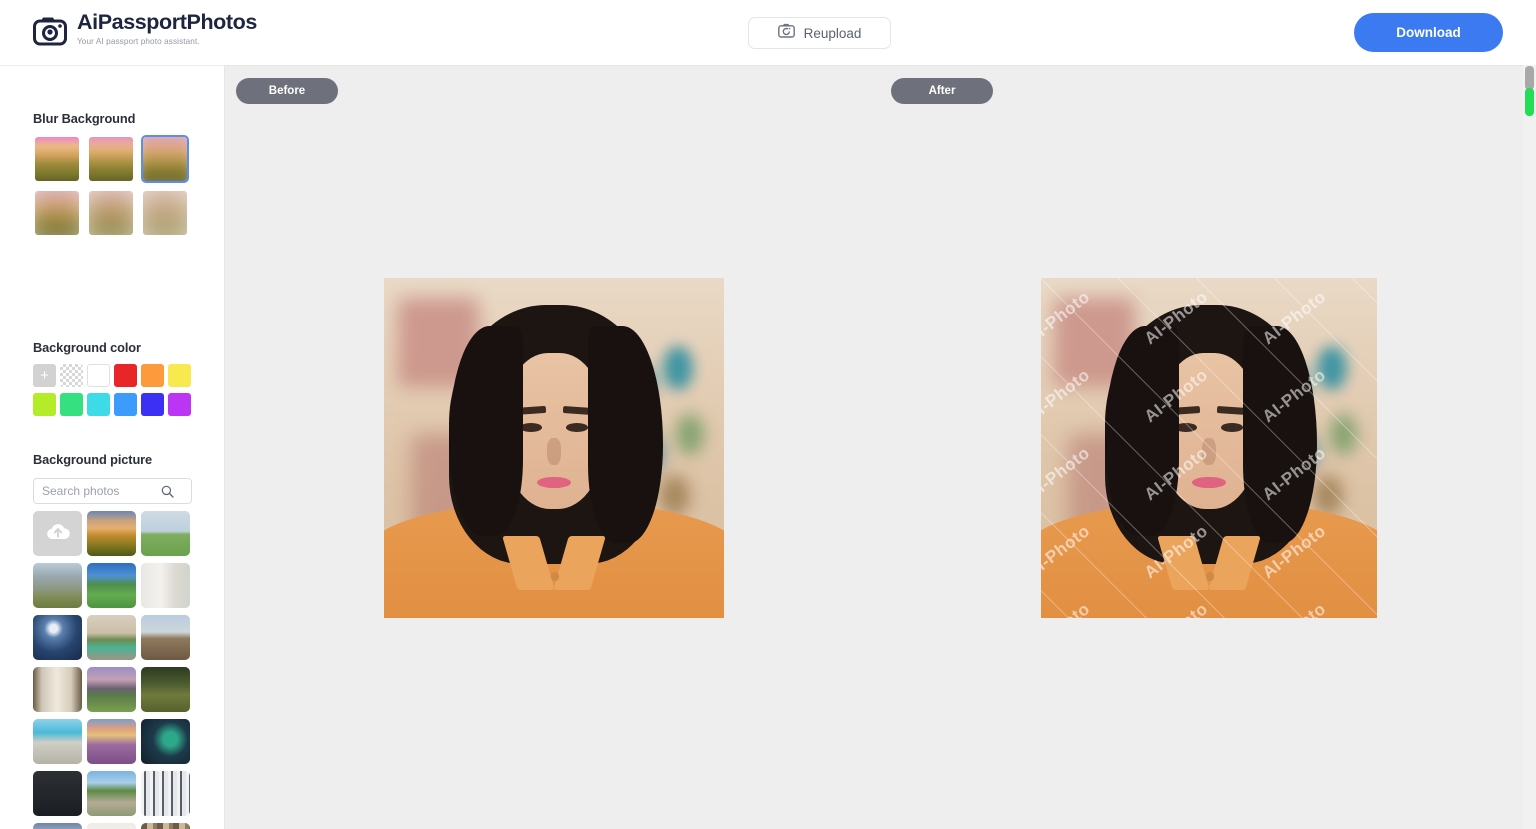 Image resolution: width=1536 pixels, height=829 pixels. I want to click on photo-snow-birch-forest, so click(165, 793).